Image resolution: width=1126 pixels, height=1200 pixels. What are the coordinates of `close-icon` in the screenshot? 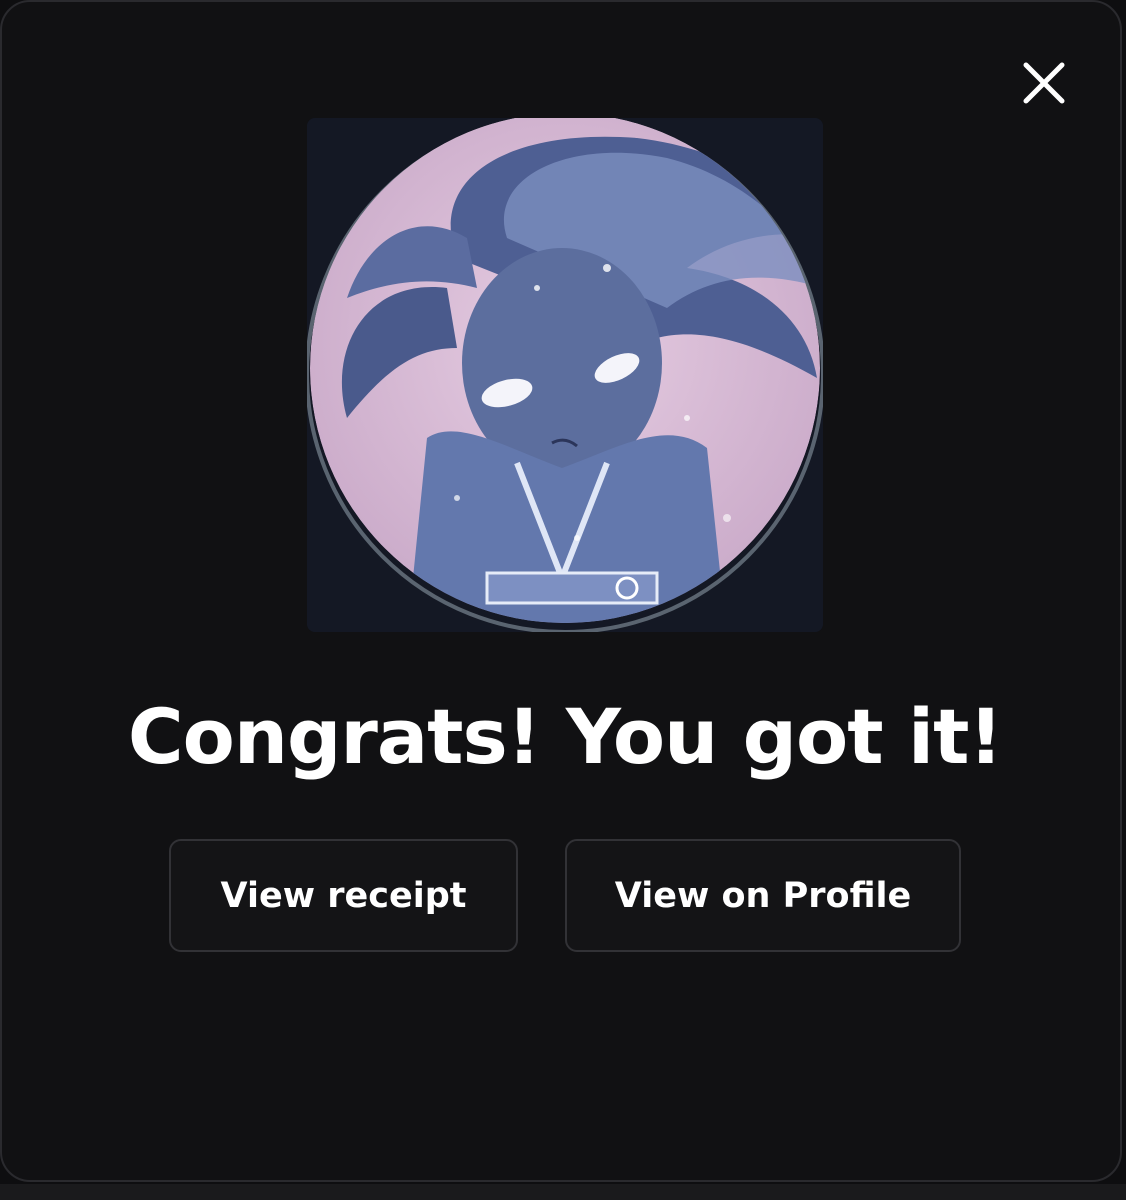 It's located at (1044, 83).